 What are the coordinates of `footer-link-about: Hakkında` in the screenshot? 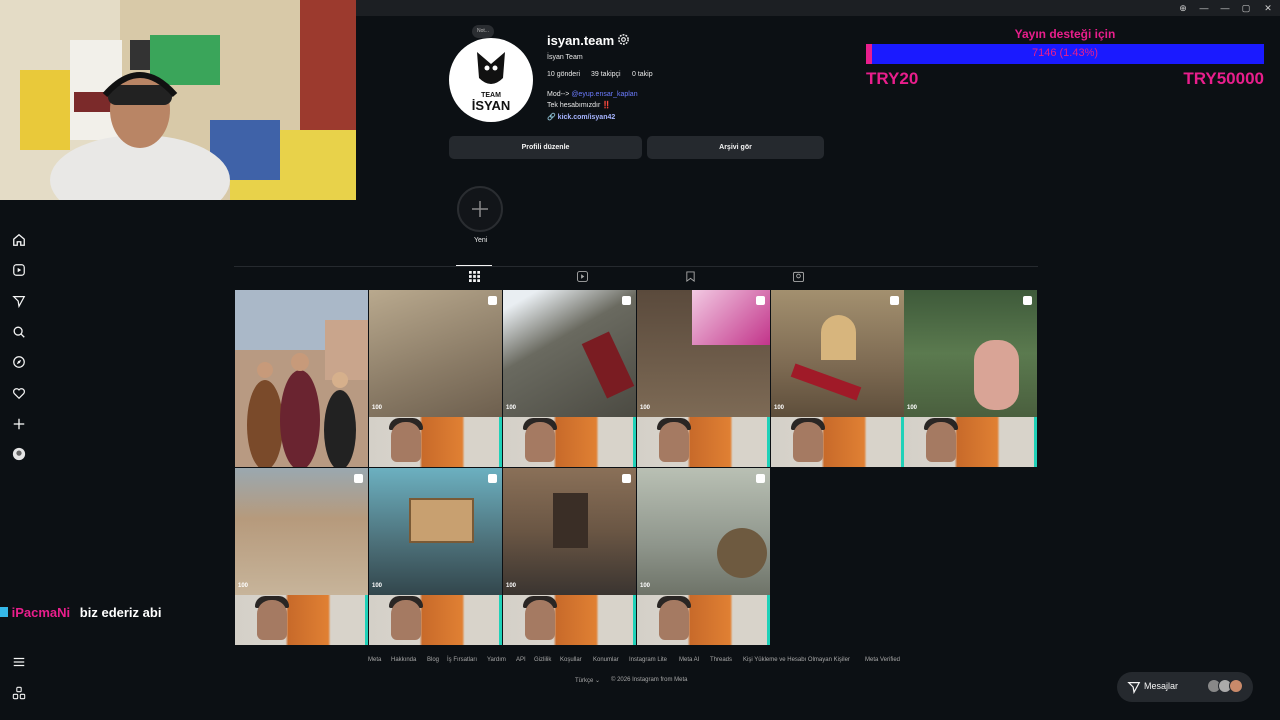 It's located at (403, 660).